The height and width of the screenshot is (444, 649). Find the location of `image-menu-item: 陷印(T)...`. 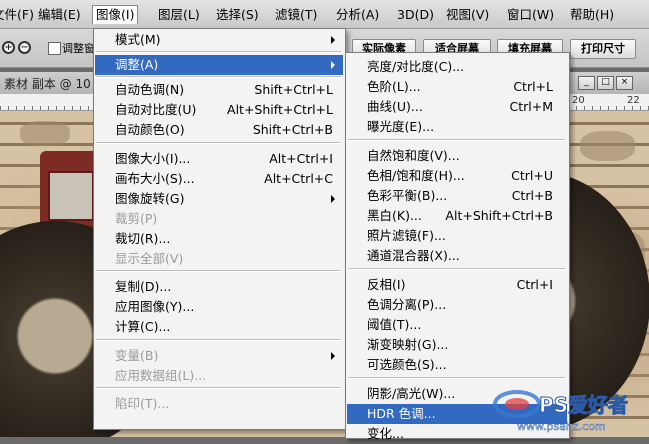

image-menu-item: 陷印(T)... is located at coordinates (219, 404).